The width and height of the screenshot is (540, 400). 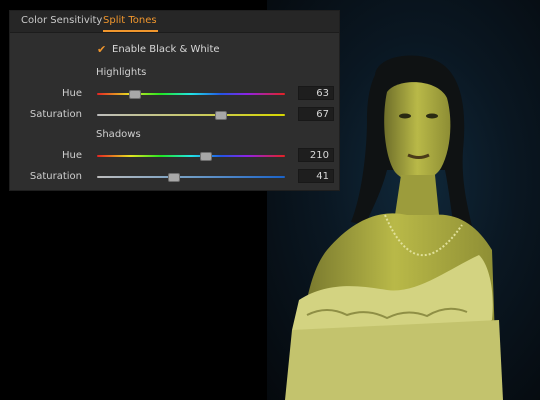 I want to click on tab-color-sensitivity: Color Sensitivity, so click(x=61, y=20).